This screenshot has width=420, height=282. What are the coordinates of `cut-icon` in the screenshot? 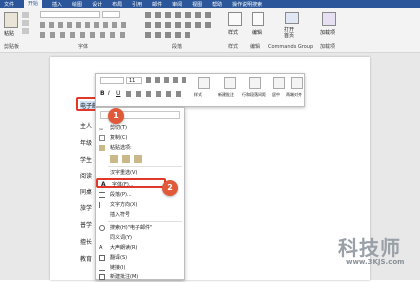 It's located at (25, 15).